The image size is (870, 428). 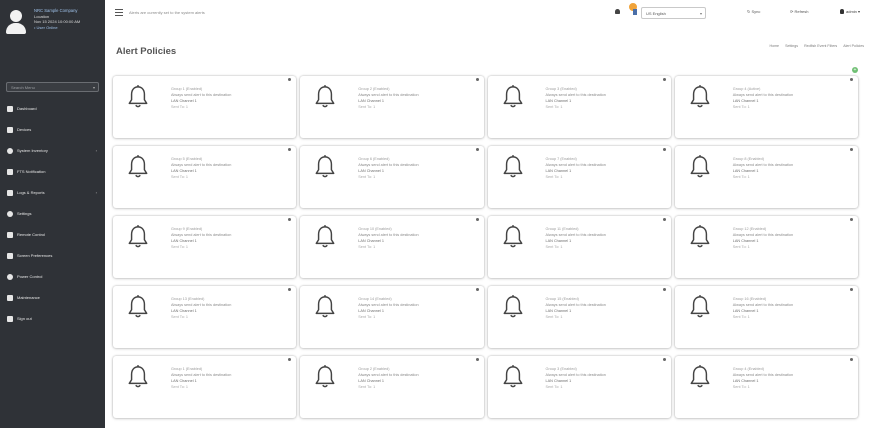 I want to click on hamburger-menu-icon, so click(x=119, y=12).